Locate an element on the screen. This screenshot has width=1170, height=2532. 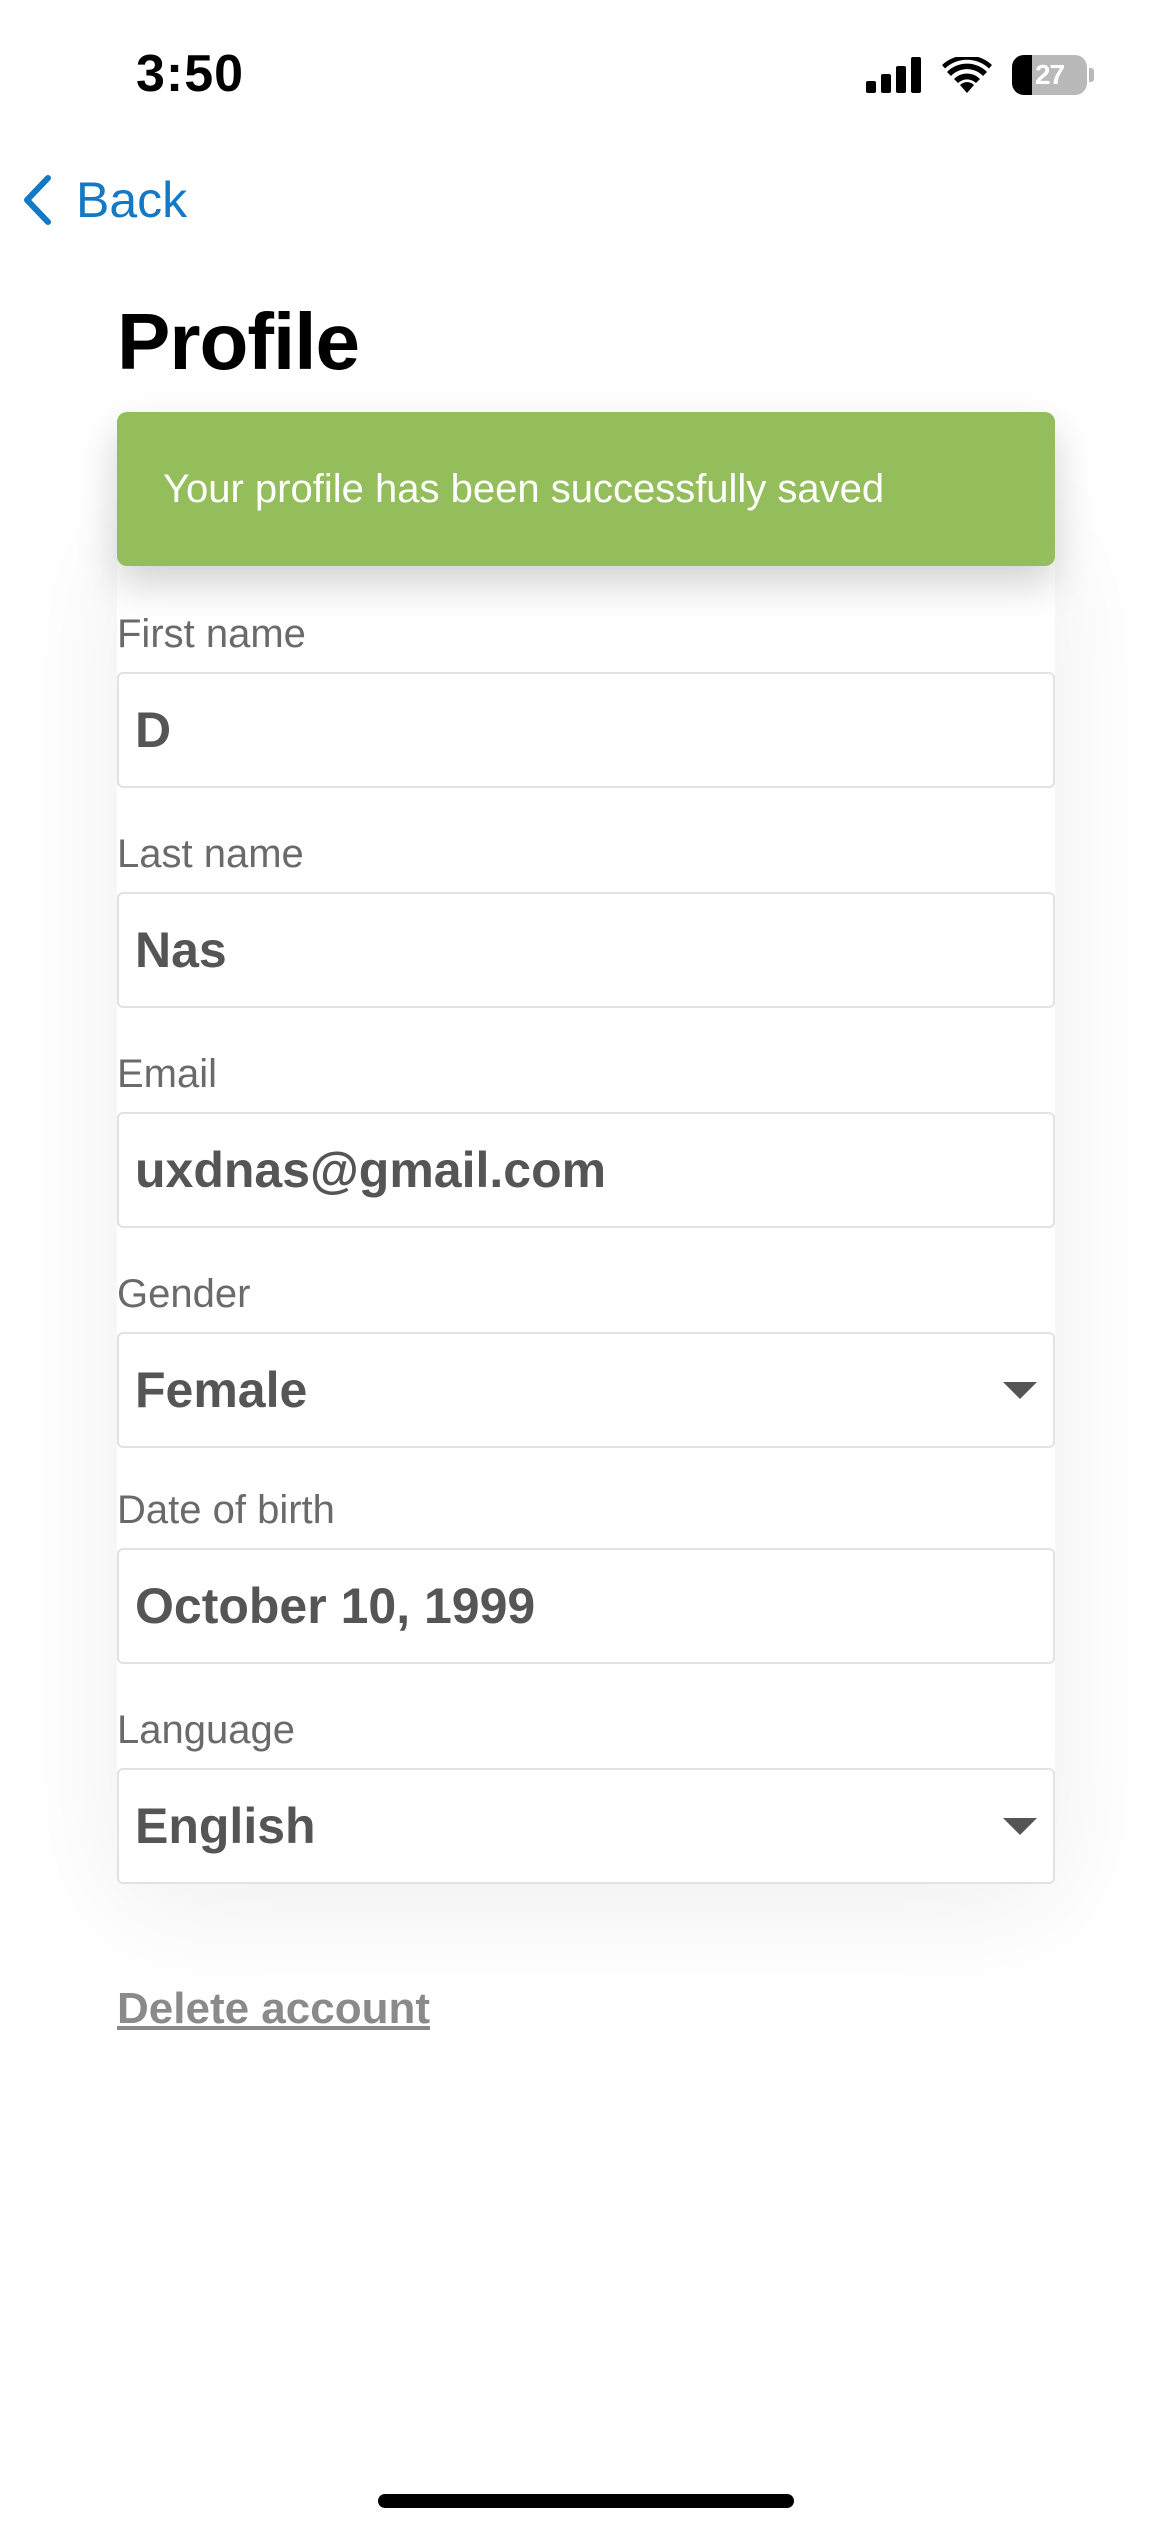
first-name-field-group: First name D is located at coordinates (586, 697).